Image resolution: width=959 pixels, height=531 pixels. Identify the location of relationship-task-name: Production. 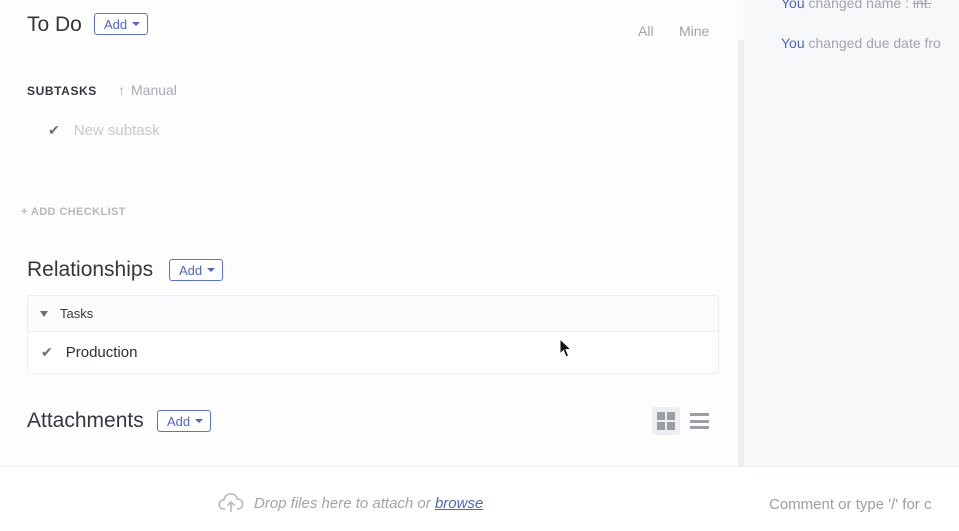
(102, 352).